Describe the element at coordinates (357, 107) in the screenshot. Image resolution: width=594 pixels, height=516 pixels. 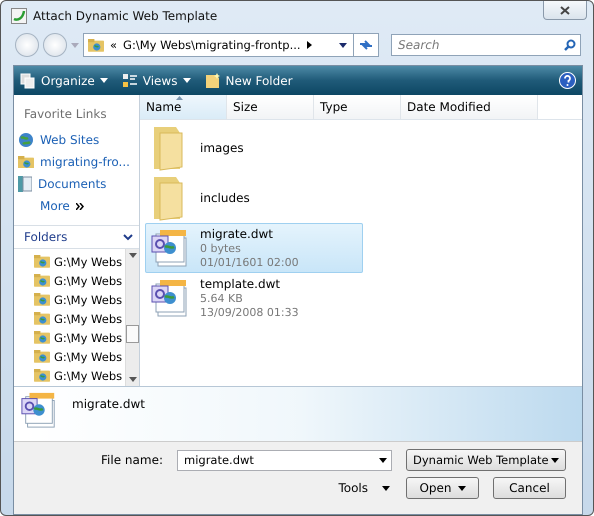
I see `column-header: Type` at that location.